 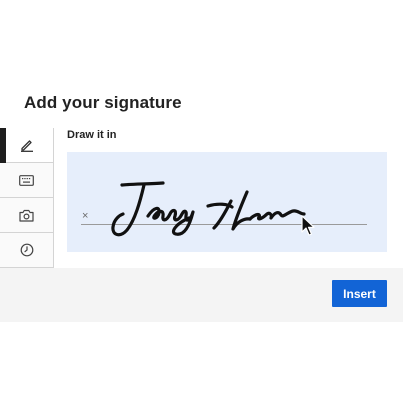 I want to click on clock-icon, so click(x=27, y=250).